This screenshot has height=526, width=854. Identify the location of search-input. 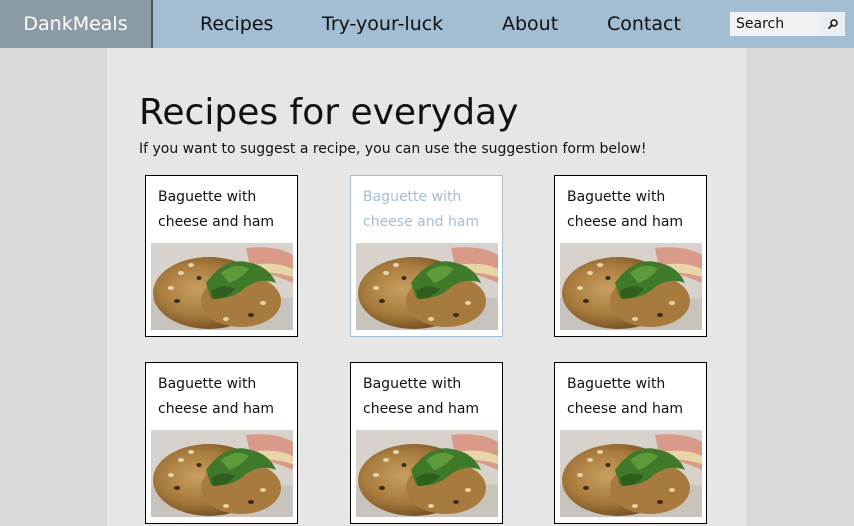
(775, 24).